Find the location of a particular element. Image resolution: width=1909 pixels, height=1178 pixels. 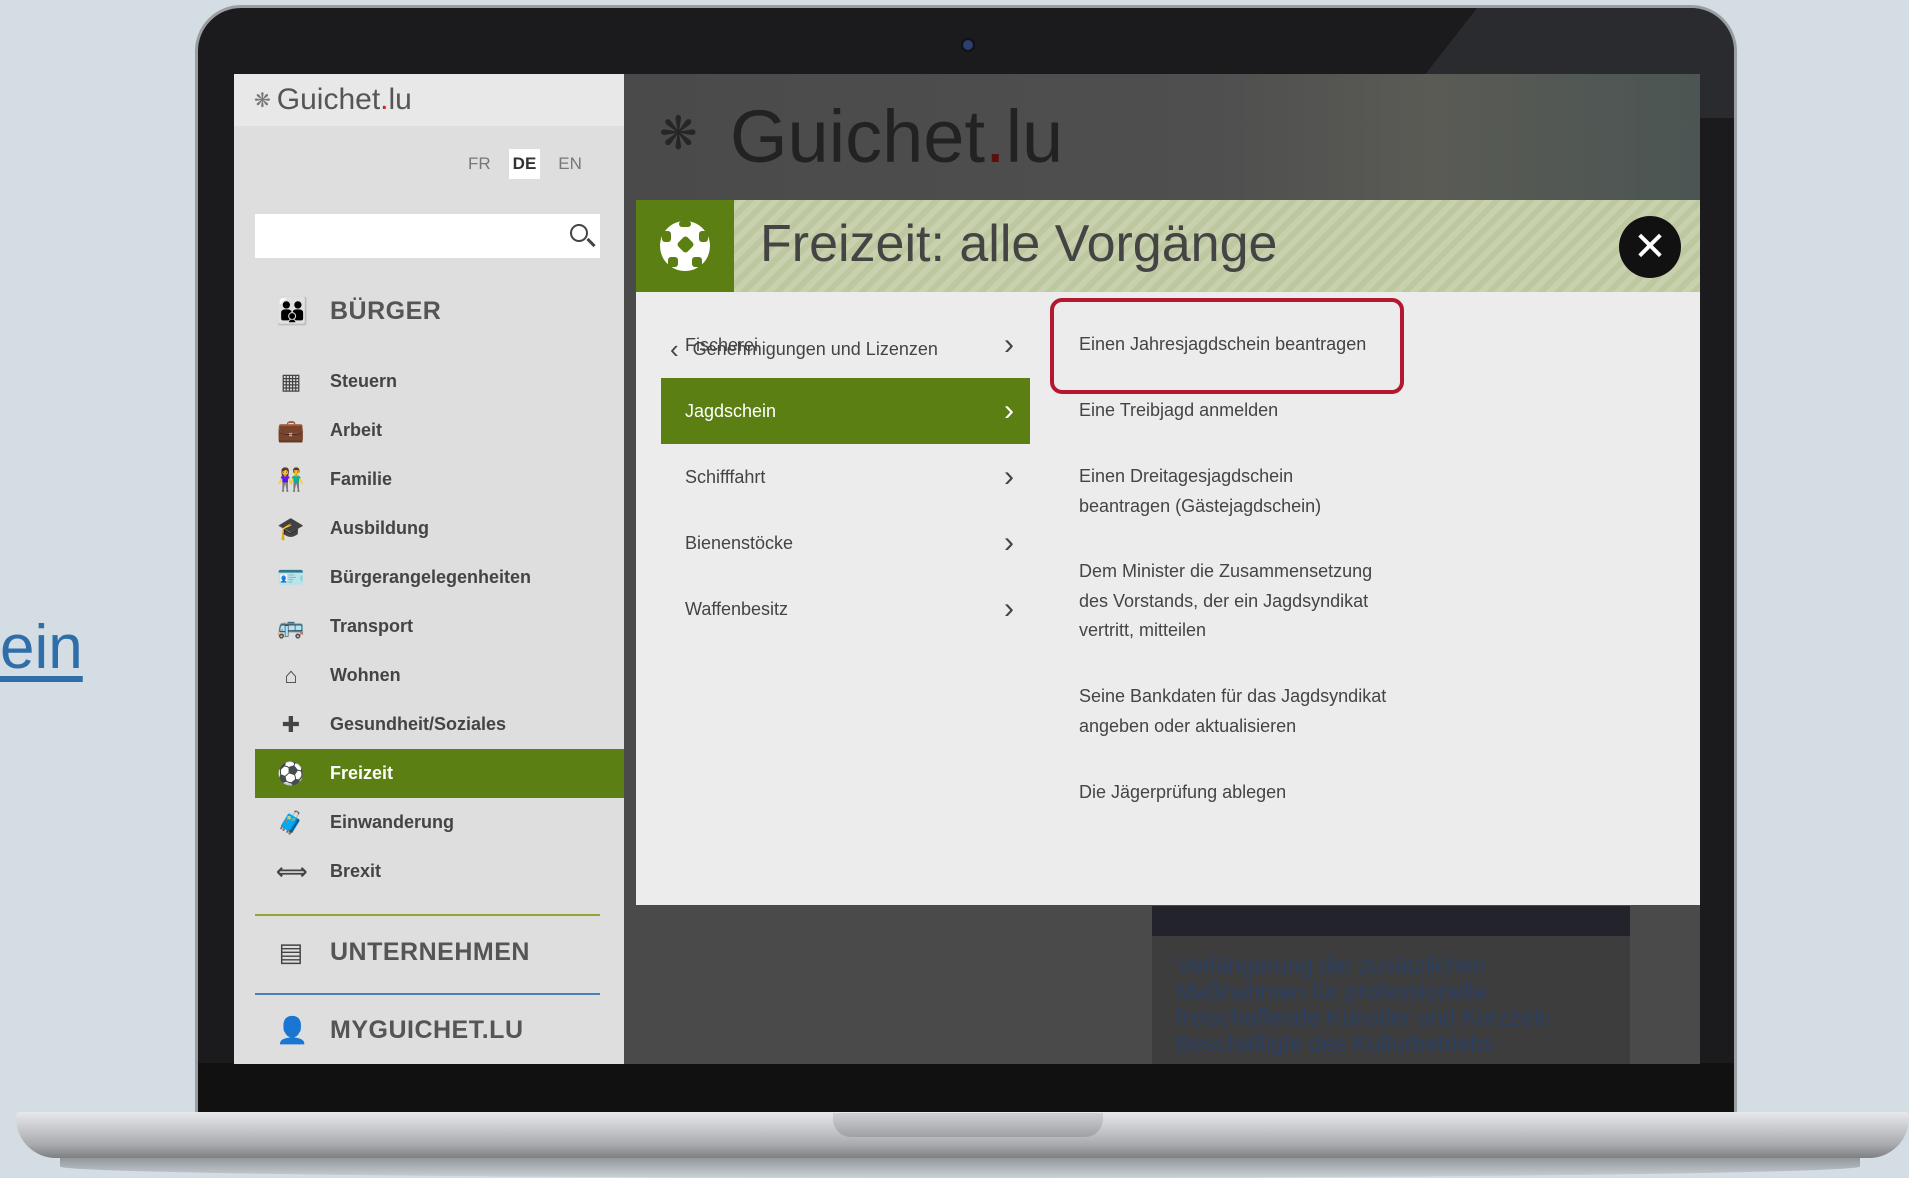

sidebar-item-label: Arbeit is located at coordinates (356, 430).